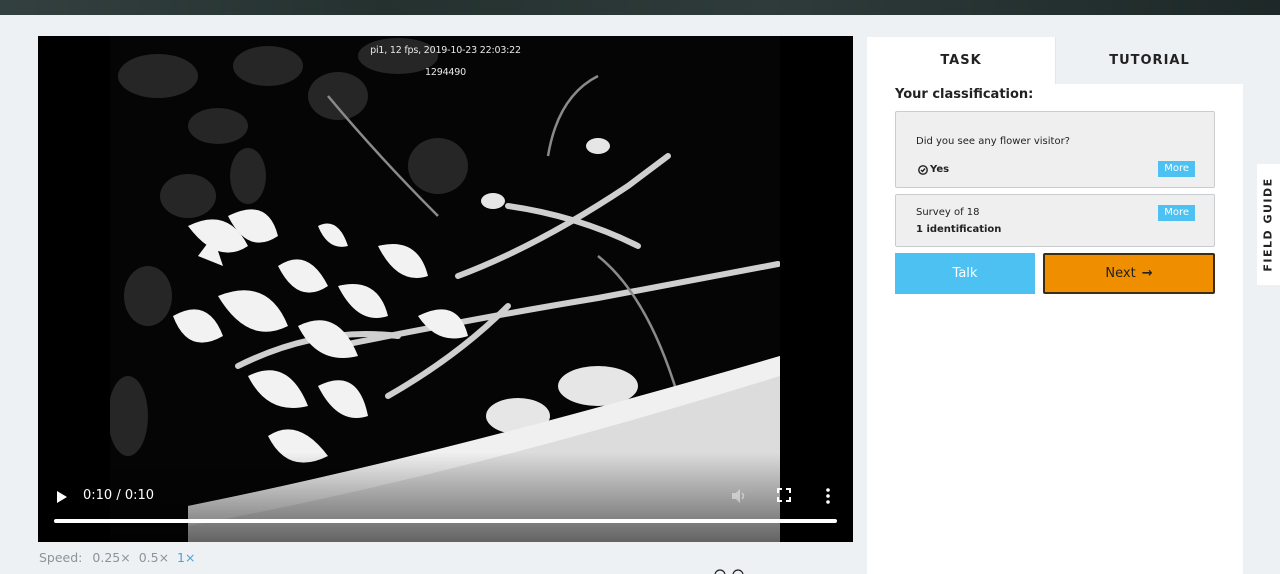  What do you see at coordinates (445, 72) in the screenshot?
I see `video-frame-id-overlay: 1294490` at bounding box center [445, 72].